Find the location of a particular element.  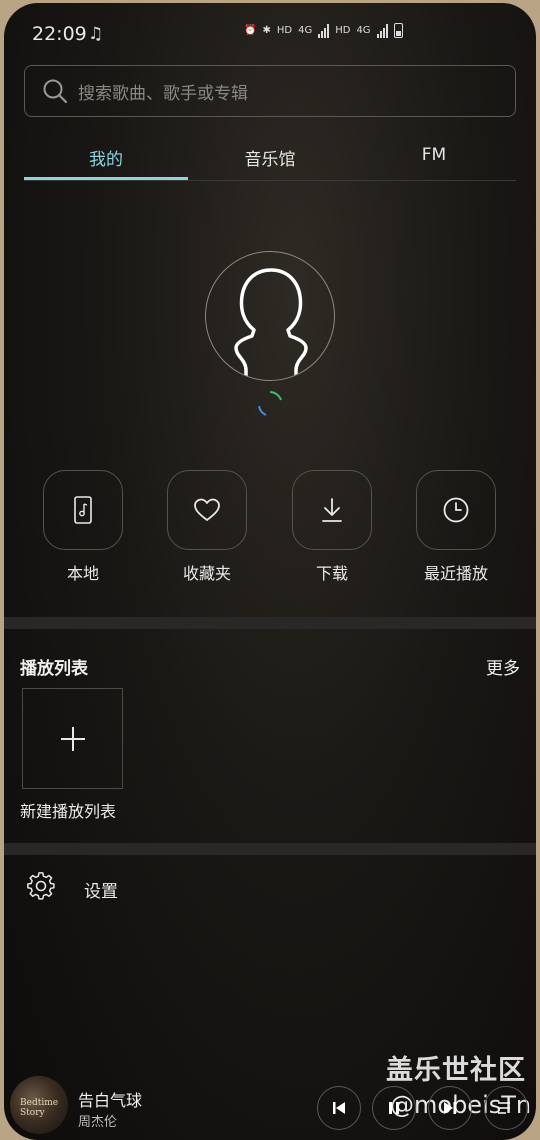

recent-play-label: 最近播放 is located at coordinates (455, 573).